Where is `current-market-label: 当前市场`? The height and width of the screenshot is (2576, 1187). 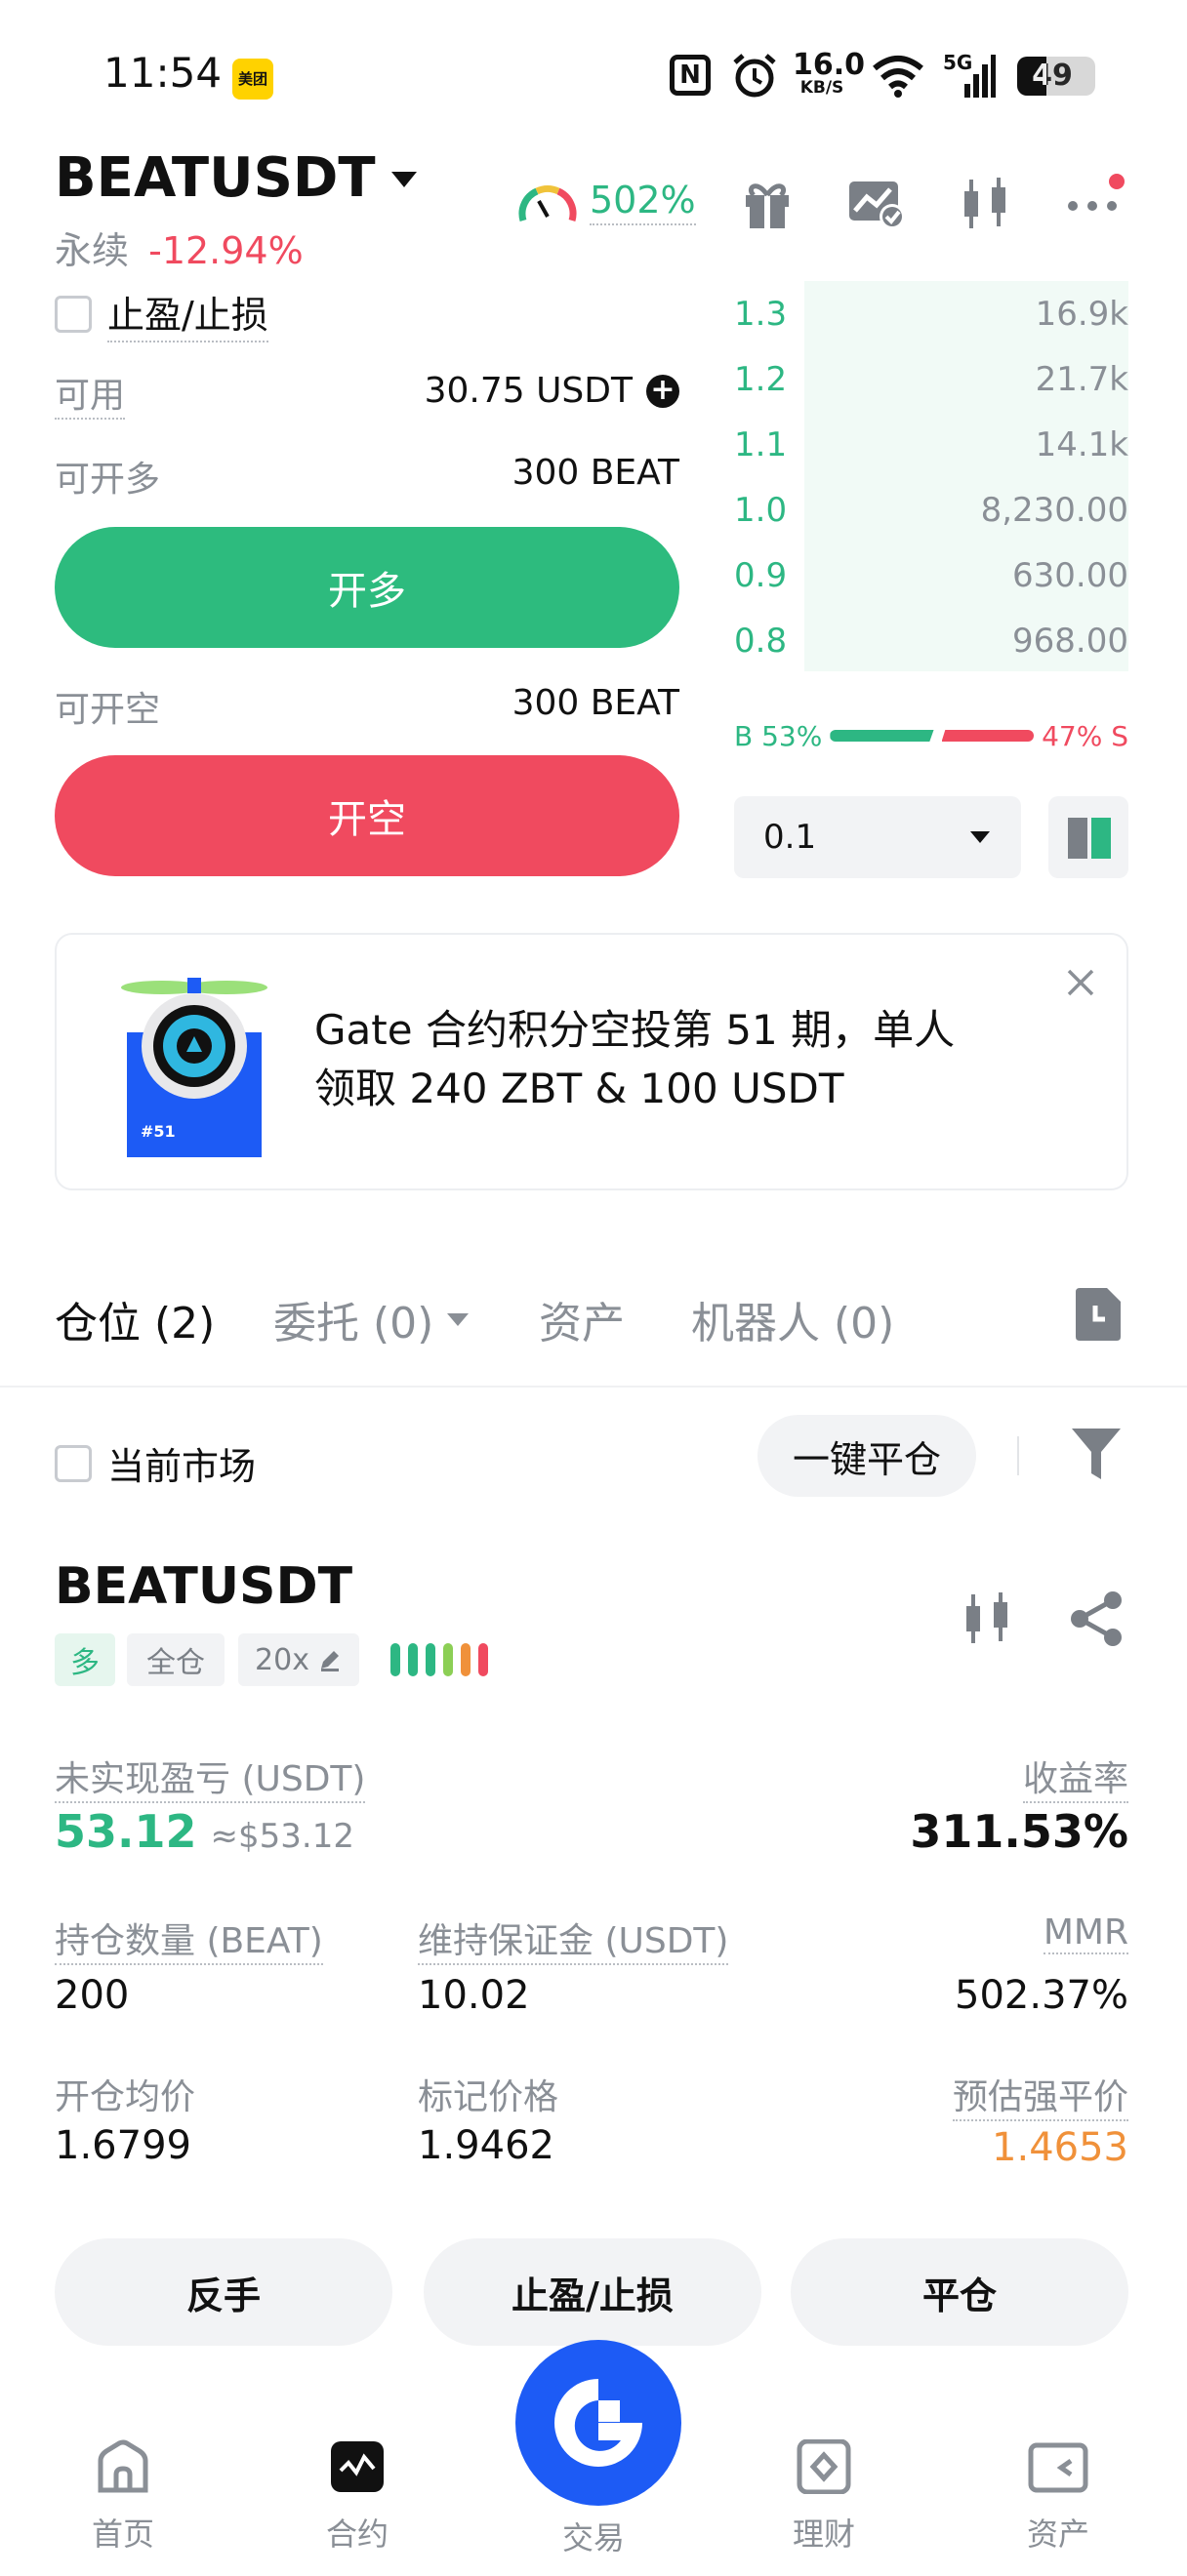
current-market-label: 当前市场 is located at coordinates (182, 1466).